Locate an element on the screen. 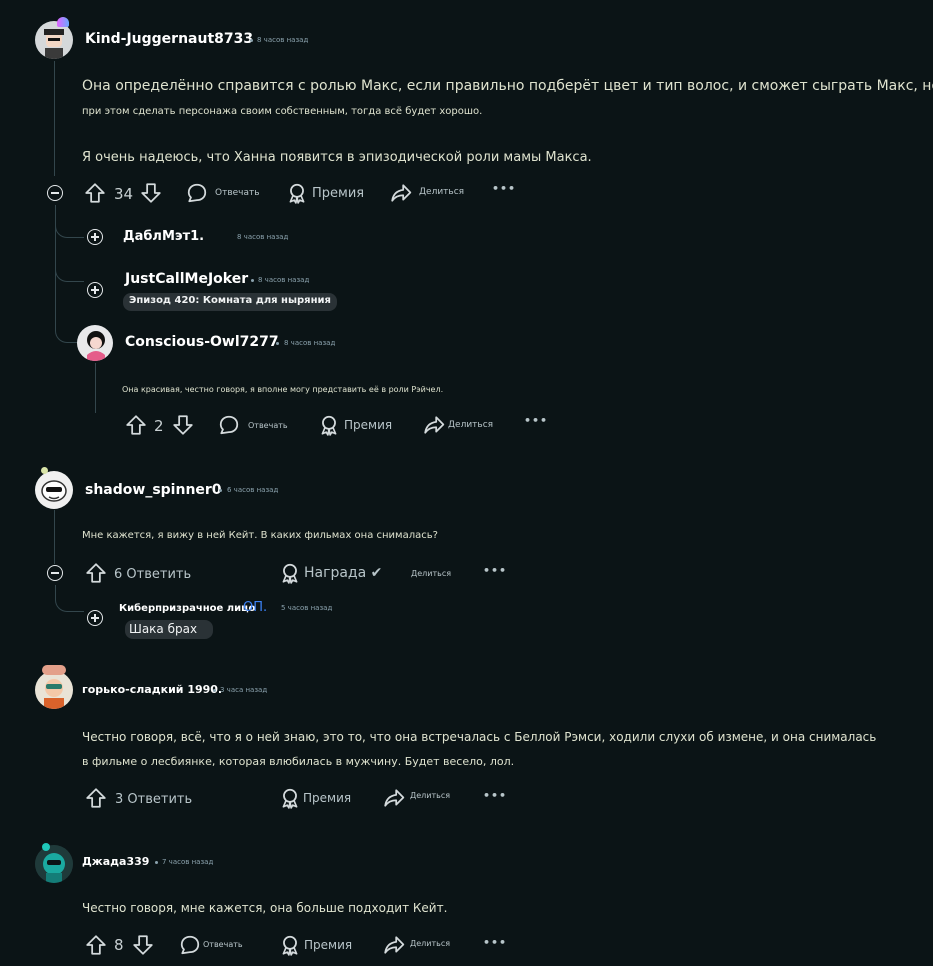  timestamp: 7 часов назад is located at coordinates (187, 862).